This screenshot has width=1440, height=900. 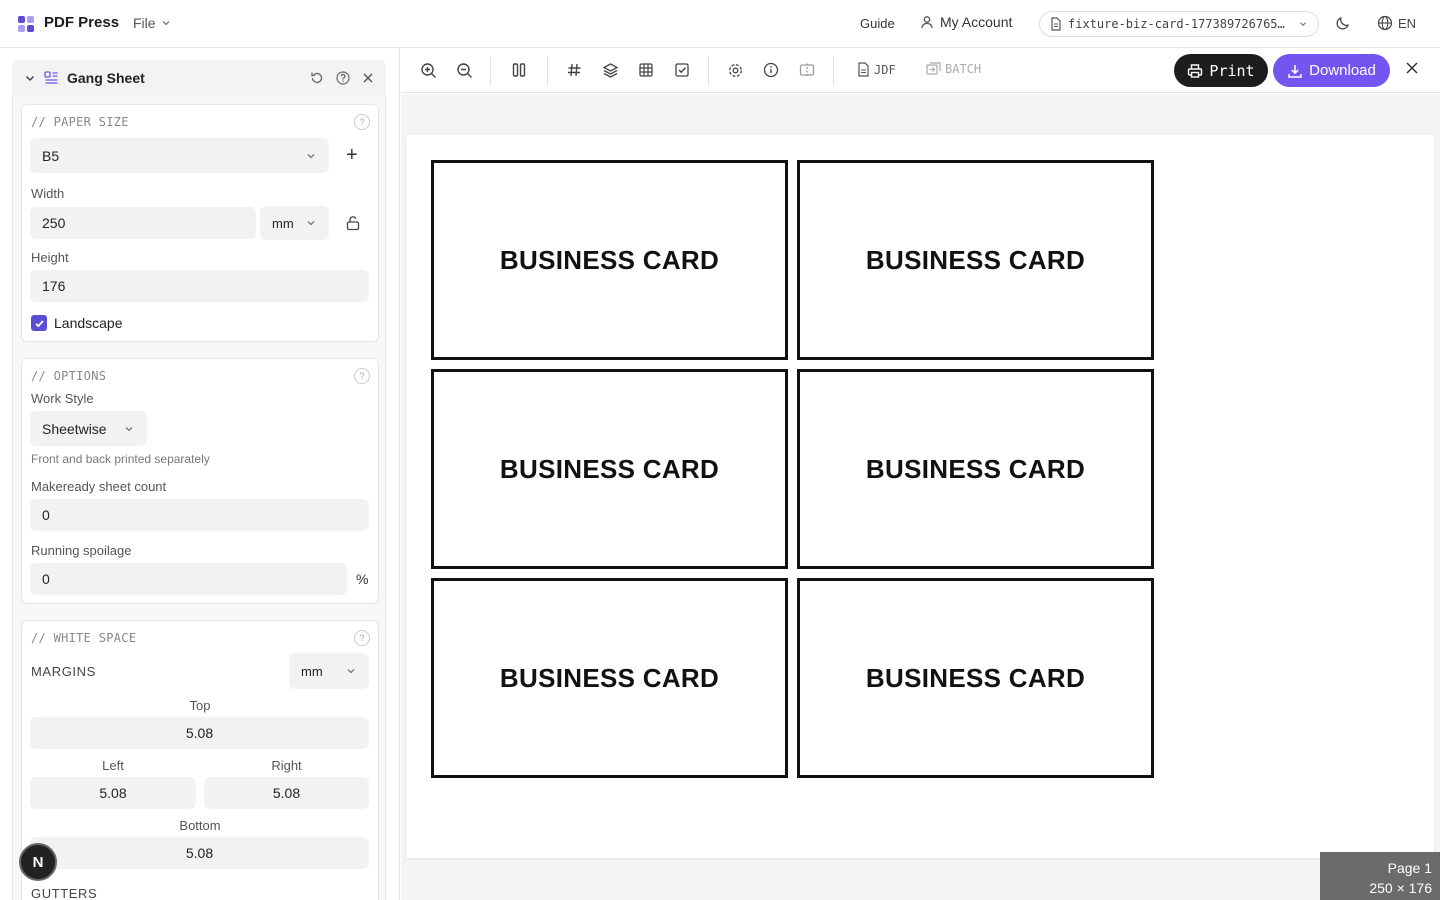 I want to click on work-style-label: Work Style, so click(x=62, y=398).